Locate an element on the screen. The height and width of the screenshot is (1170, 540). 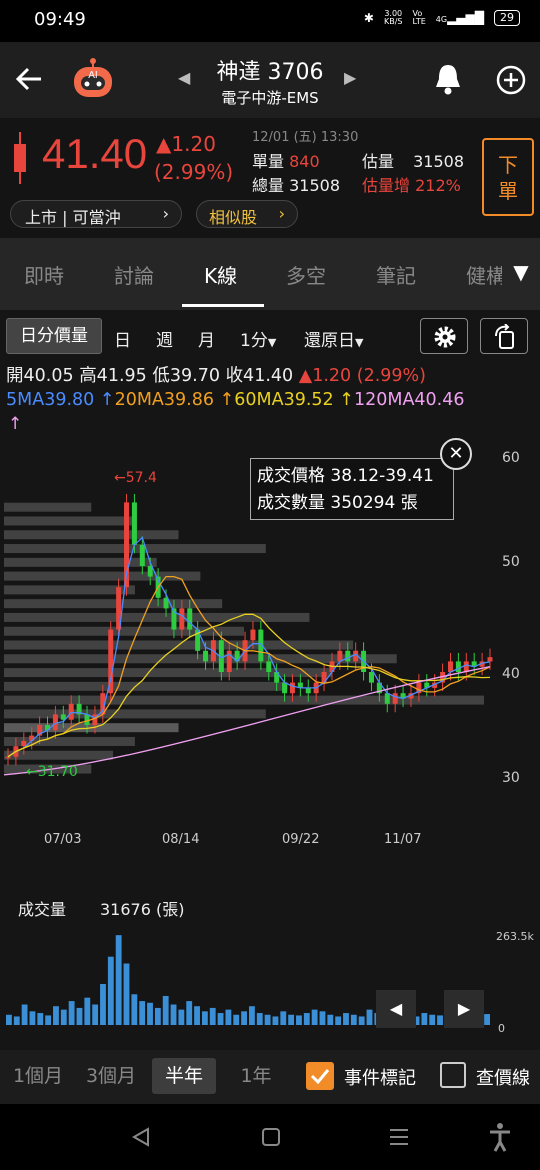
range-1m: 1個月 is located at coordinates (38, 1076).